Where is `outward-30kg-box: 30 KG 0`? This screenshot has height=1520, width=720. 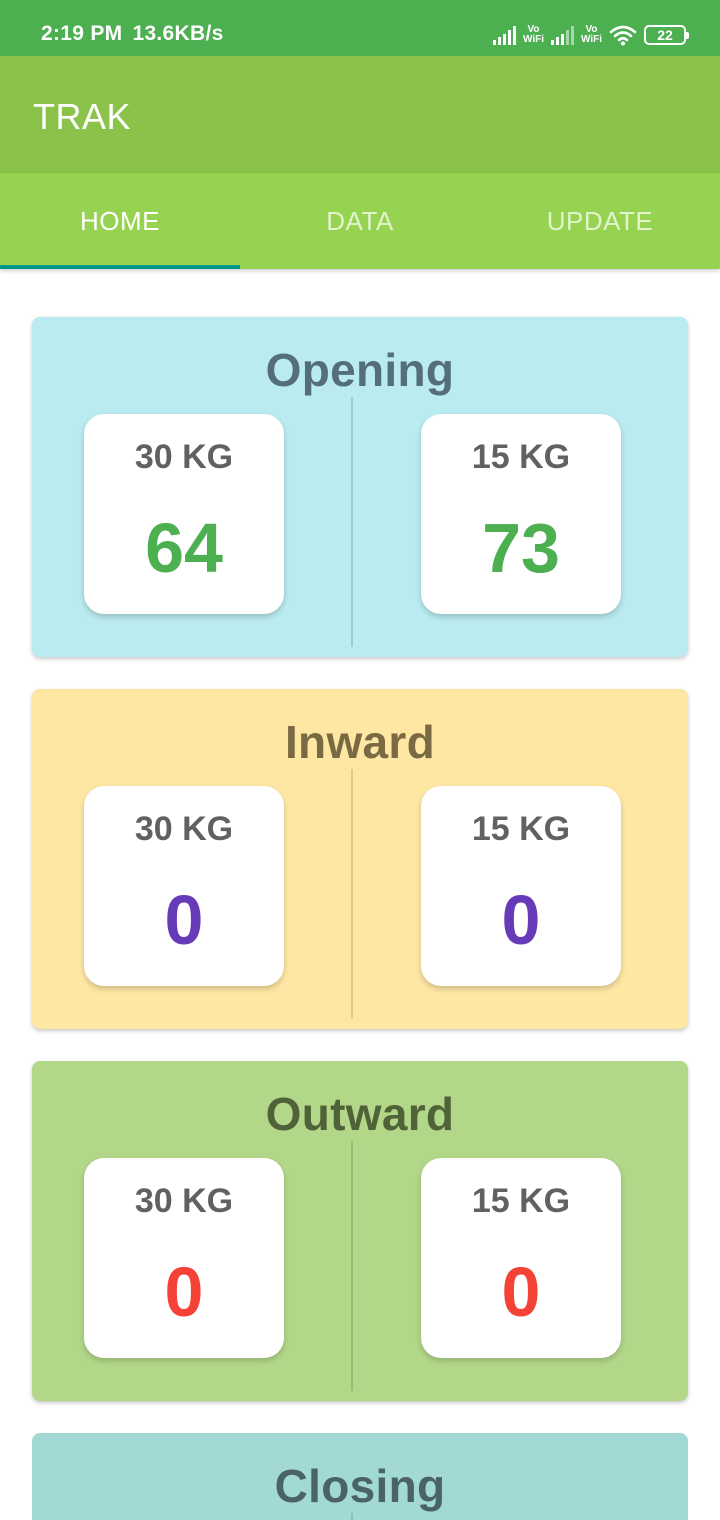
outward-30kg-box: 30 KG 0 is located at coordinates (184, 1258).